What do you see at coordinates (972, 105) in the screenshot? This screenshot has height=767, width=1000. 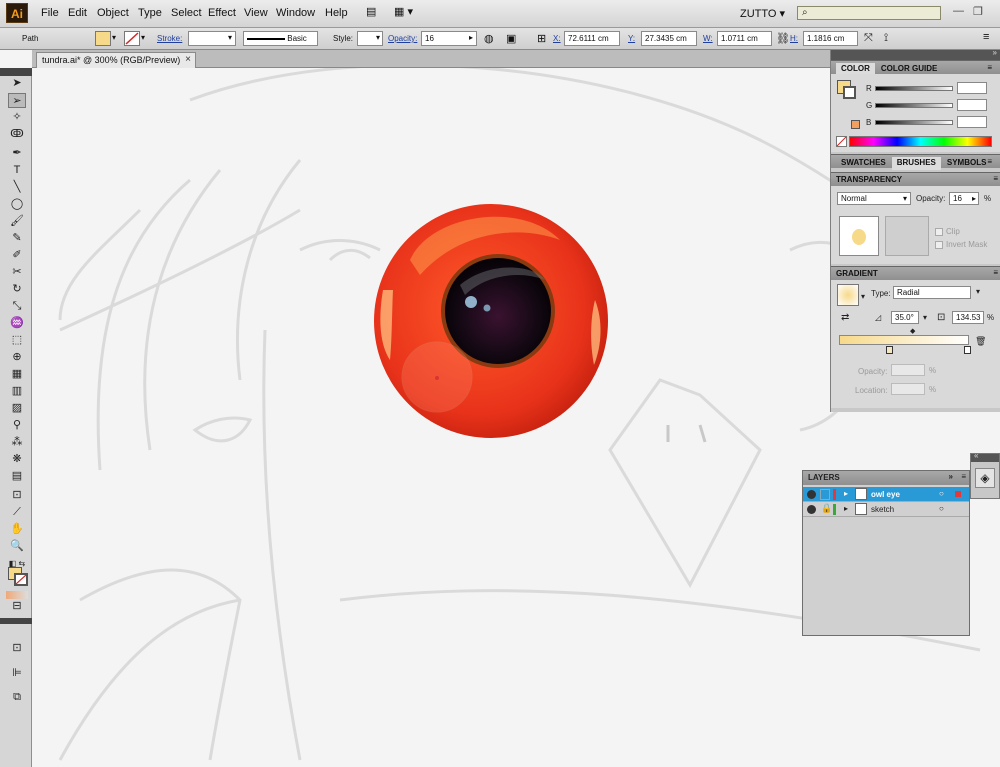 I see `channel-g-field` at bounding box center [972, 105].